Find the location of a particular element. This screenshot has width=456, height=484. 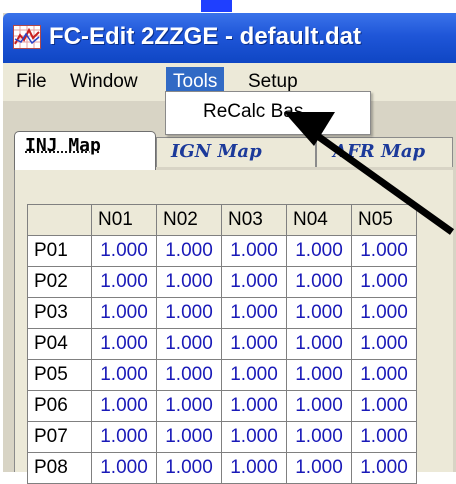

grid-header-row: N01 N02 N03 N04 N05 is located at coordinates (222, 220).